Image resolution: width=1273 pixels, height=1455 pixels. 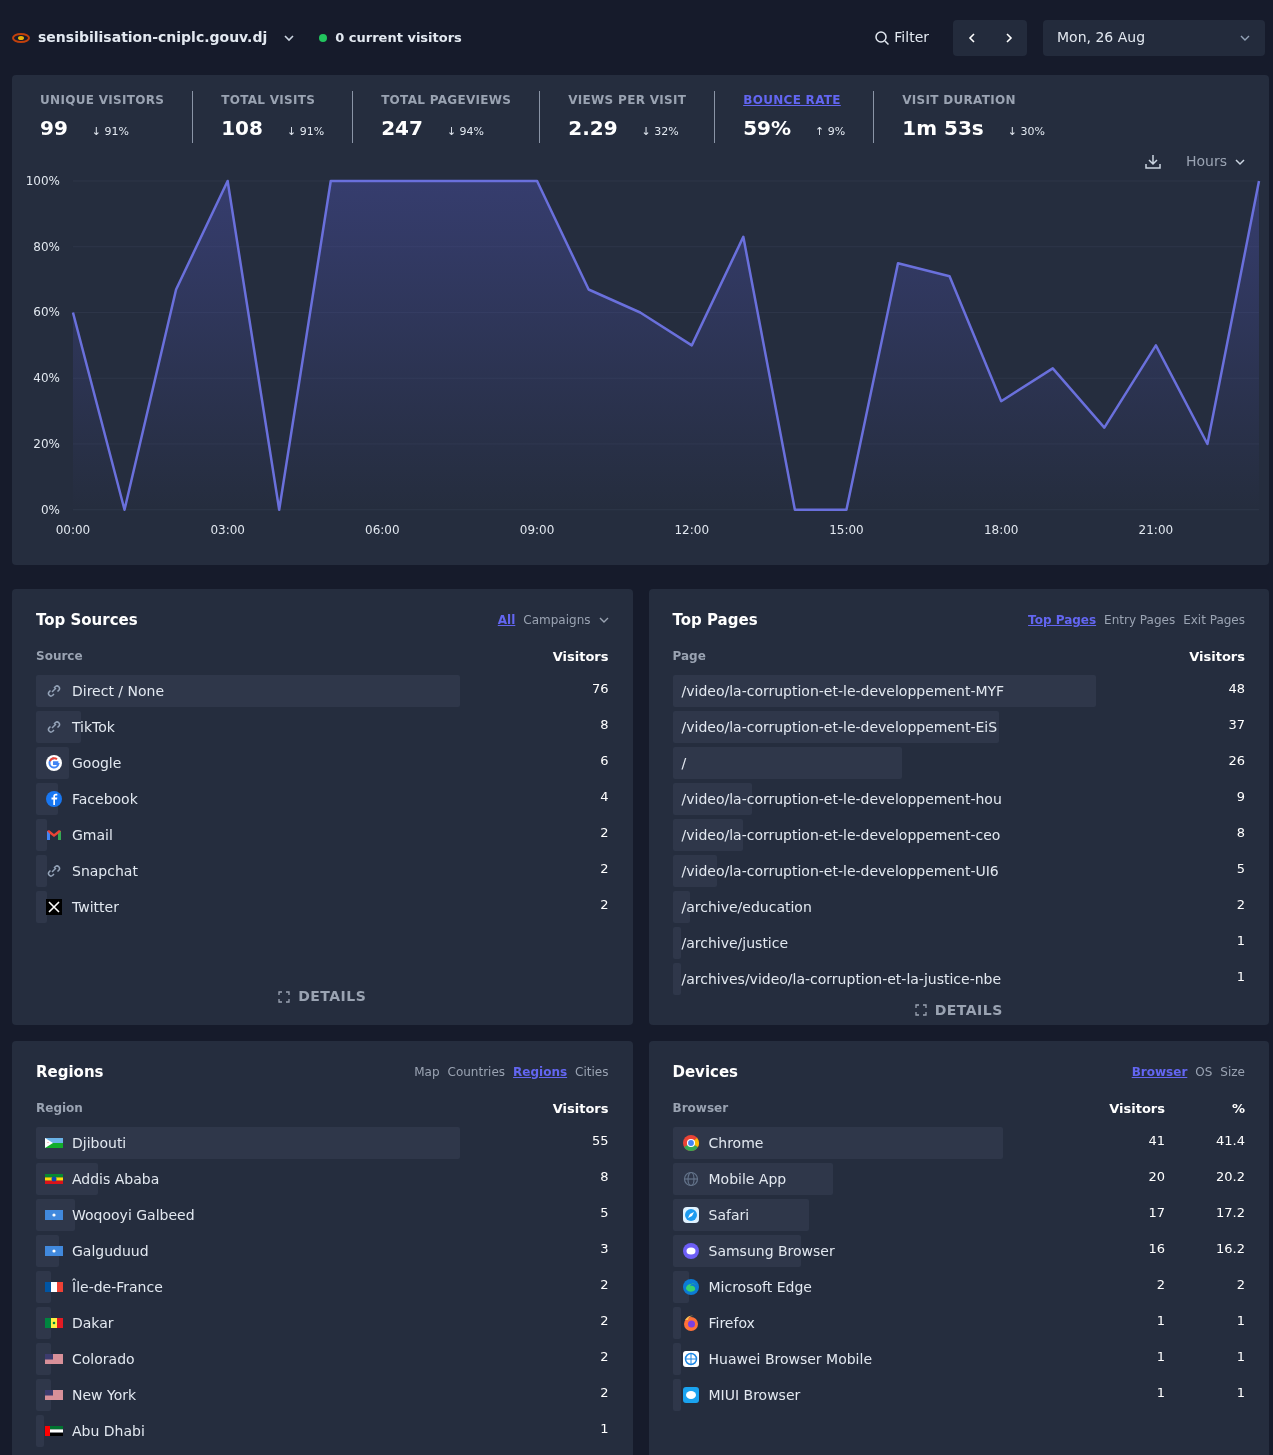 I want to click on site-logo-icon, so click(x=21, y=37).